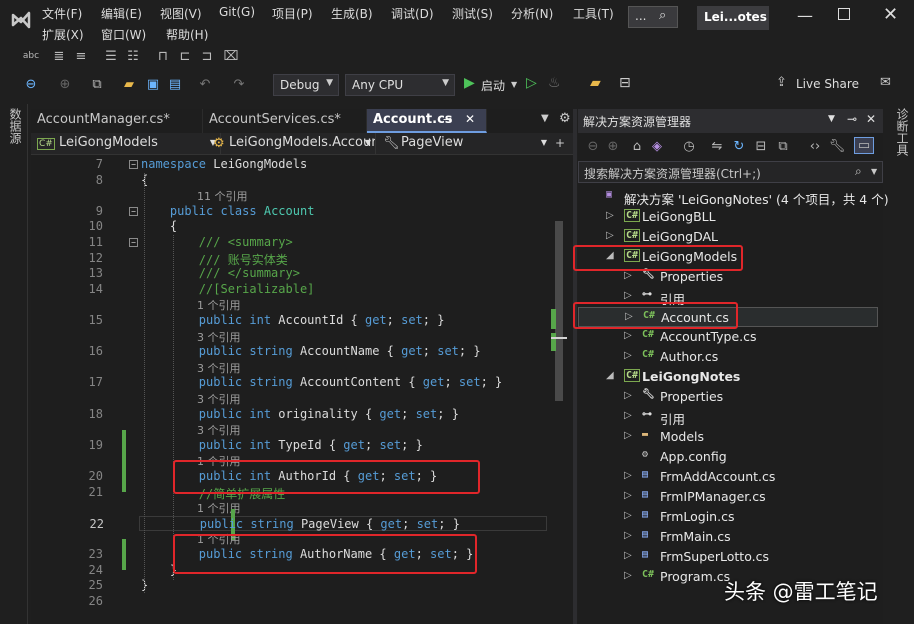 The width and height of the screenshot is (914, 624). I want to click on maximize-button, so click(844, 14).